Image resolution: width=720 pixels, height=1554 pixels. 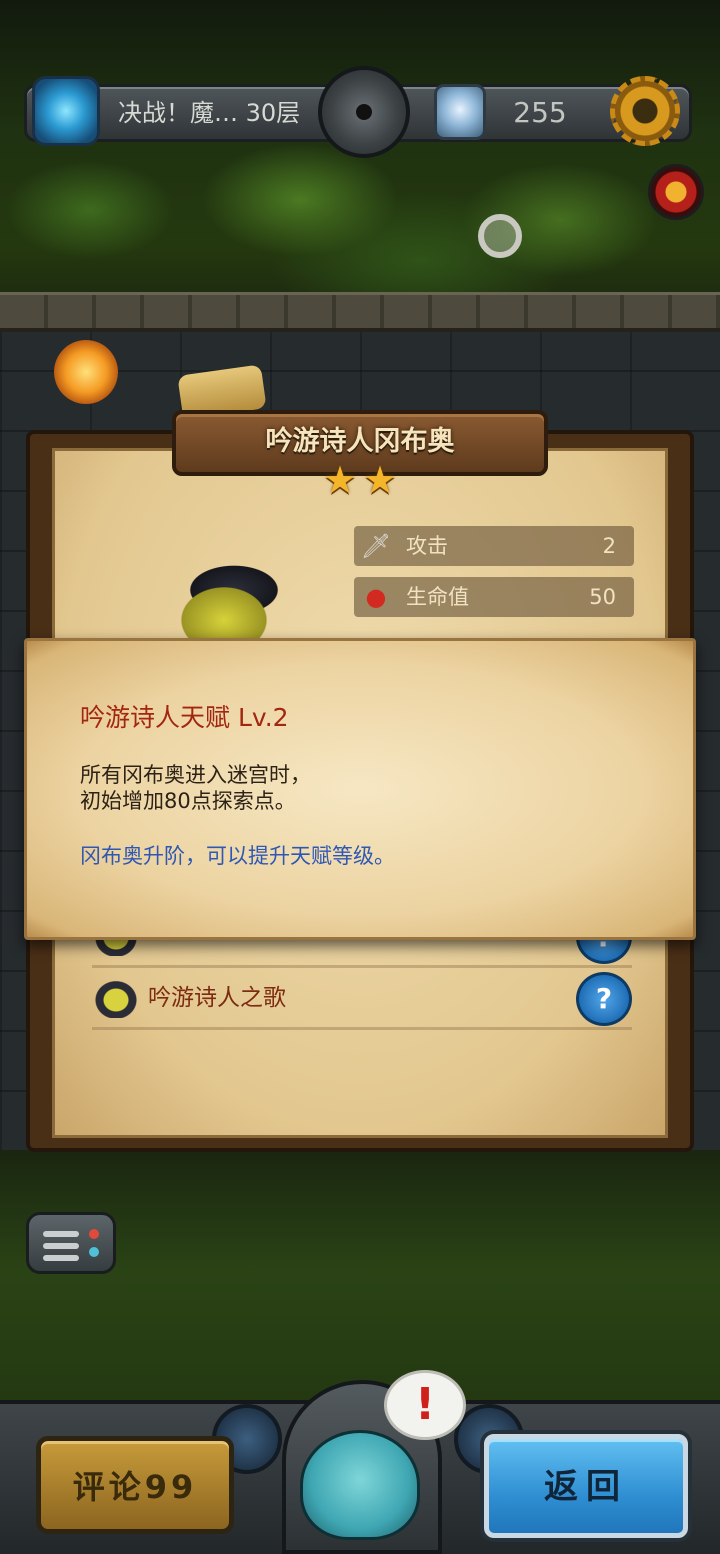 What do you see at coordinates (604, 999) in the screenshot?
I see `help-button: ?` at bounding box center [604, 999].